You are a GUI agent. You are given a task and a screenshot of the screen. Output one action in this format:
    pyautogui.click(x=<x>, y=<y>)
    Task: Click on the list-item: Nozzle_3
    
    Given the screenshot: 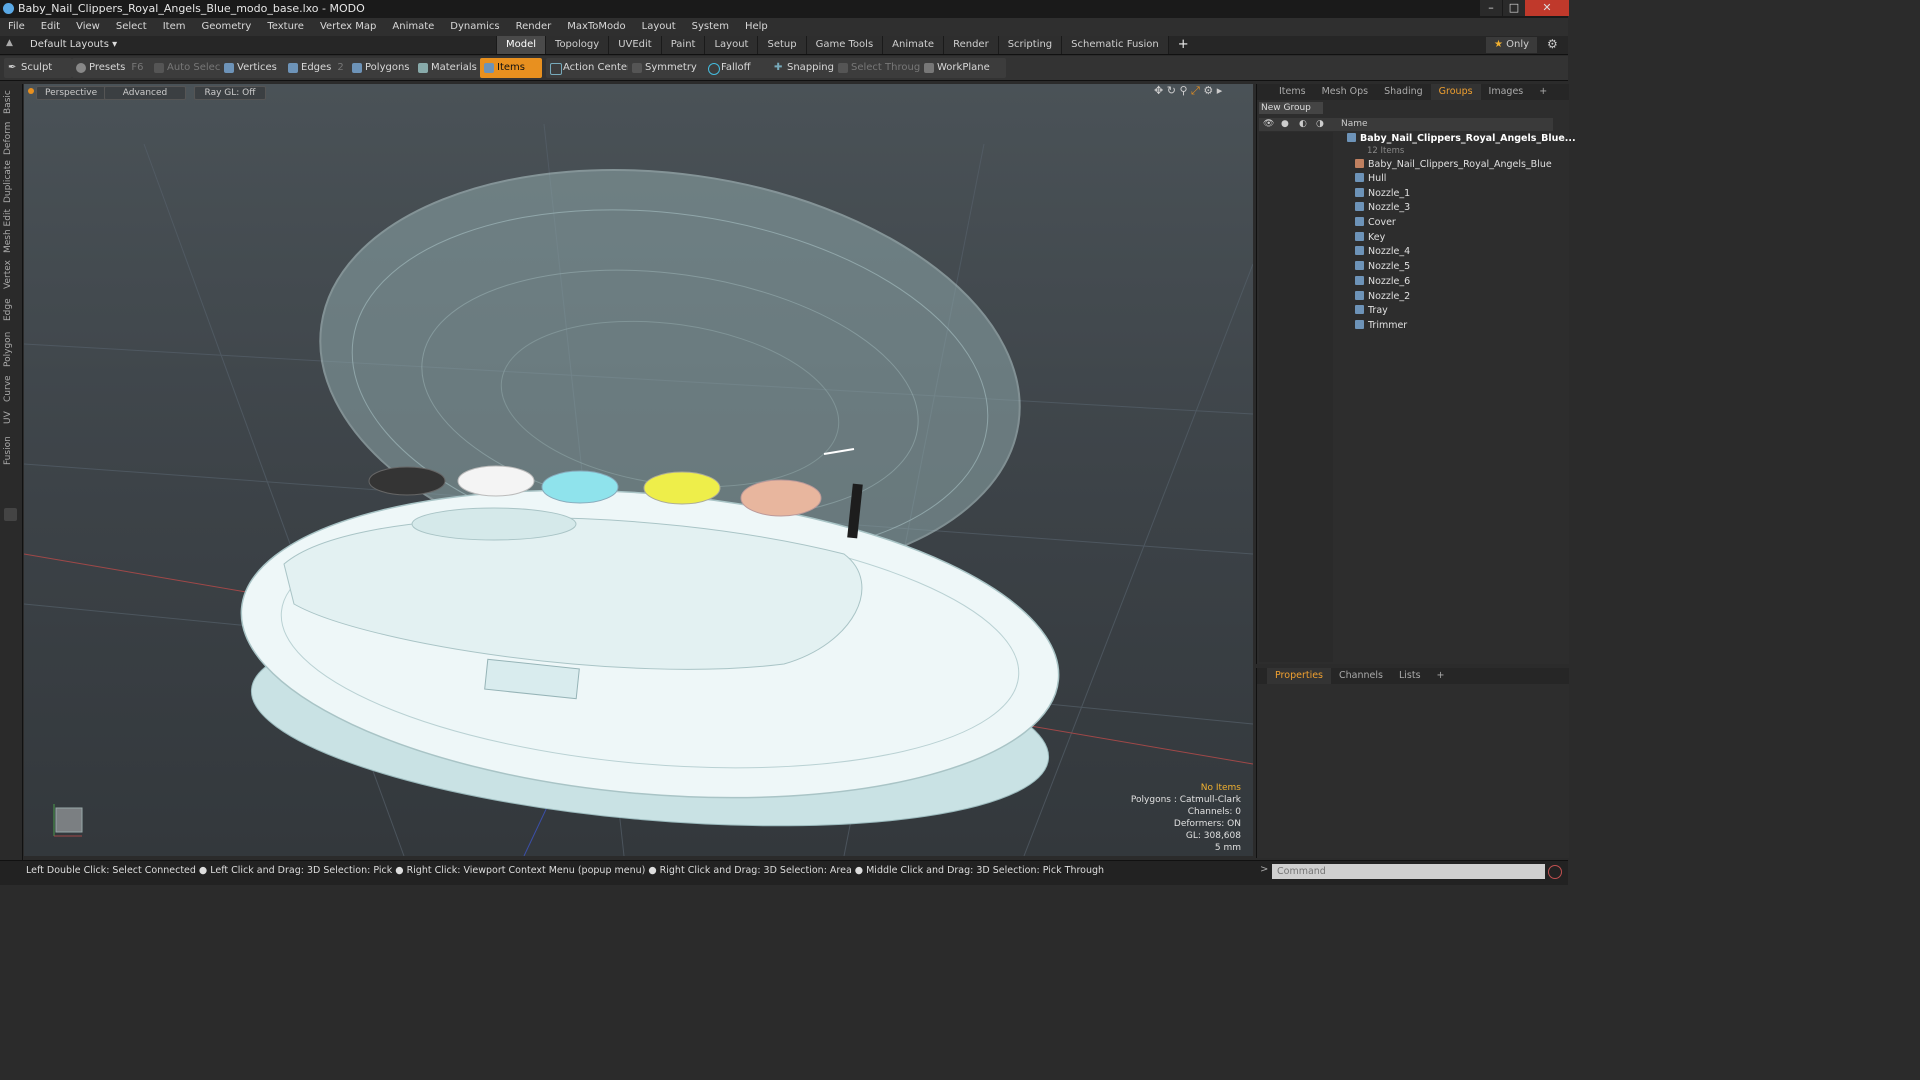 What is the action you would take?
    pyautogui.click(x=1382, y=208)
    